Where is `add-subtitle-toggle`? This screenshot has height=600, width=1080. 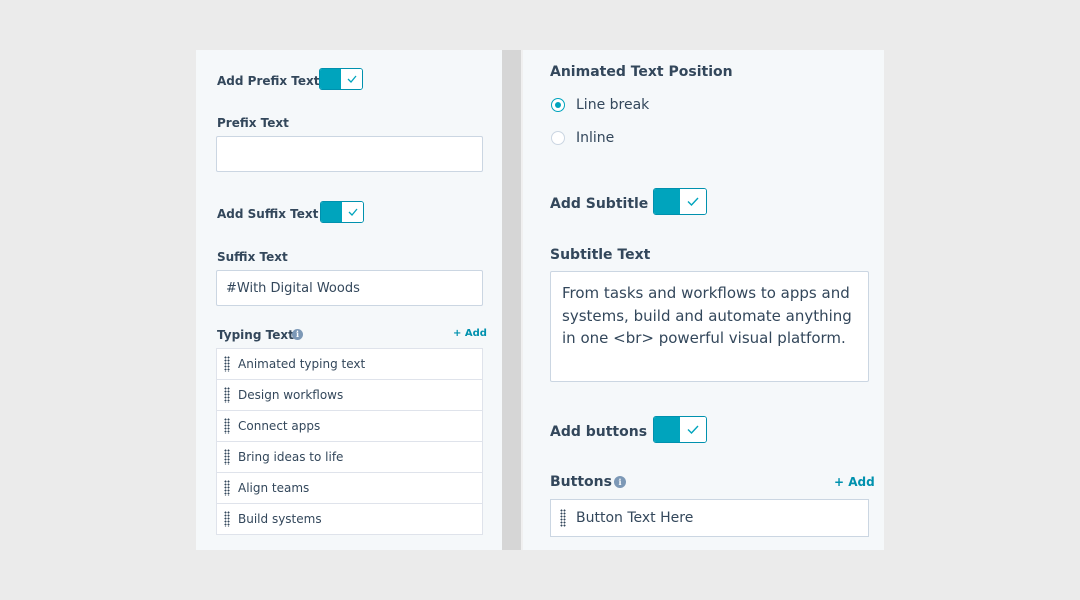 add-subtitle-toggle is located at coordinates (680, 201).